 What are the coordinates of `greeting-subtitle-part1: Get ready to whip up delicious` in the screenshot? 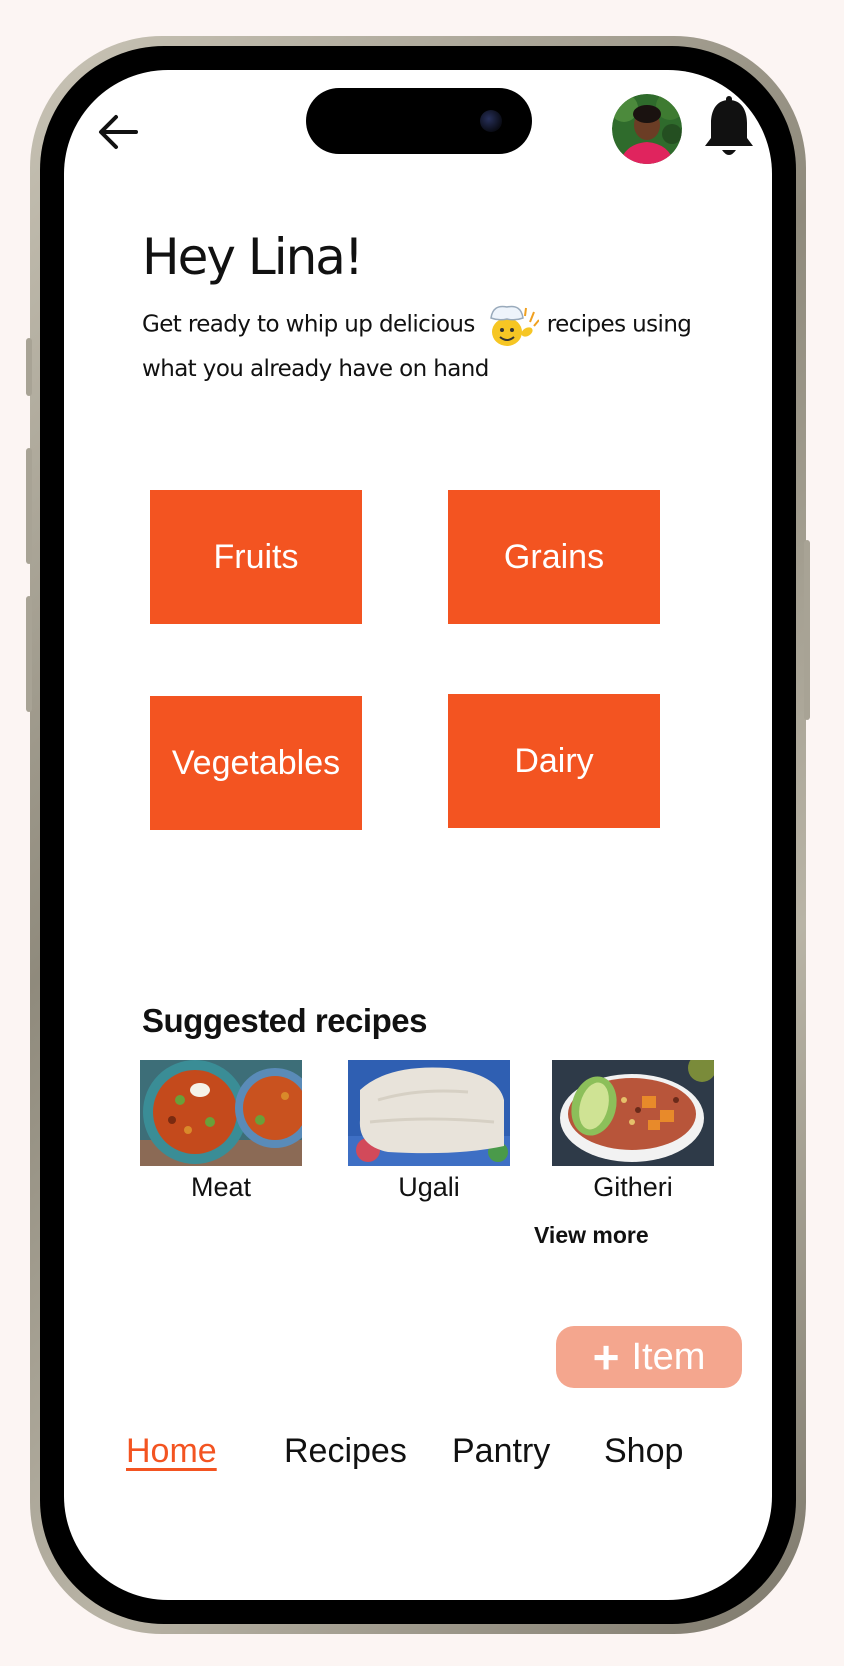 It's located at (308, 324).